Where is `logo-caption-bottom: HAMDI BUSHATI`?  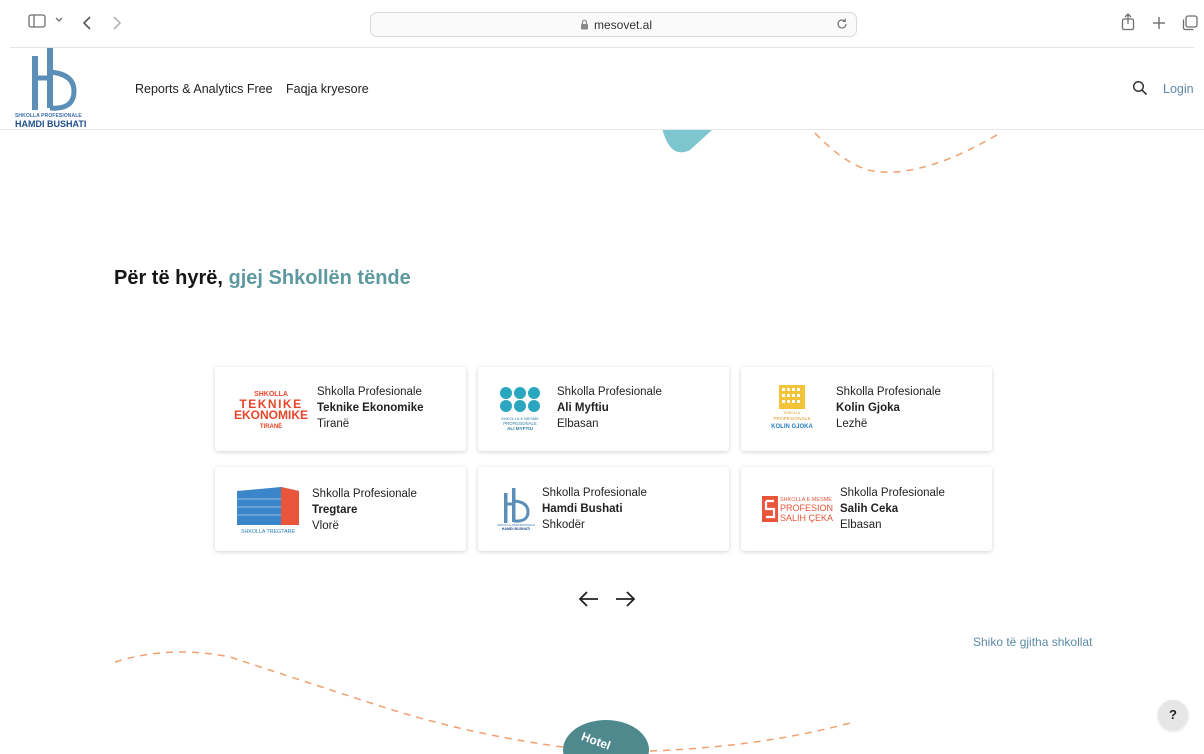 logo-caption-bottom: HAMDI BUSHATI is located at coordinates (51, 124).